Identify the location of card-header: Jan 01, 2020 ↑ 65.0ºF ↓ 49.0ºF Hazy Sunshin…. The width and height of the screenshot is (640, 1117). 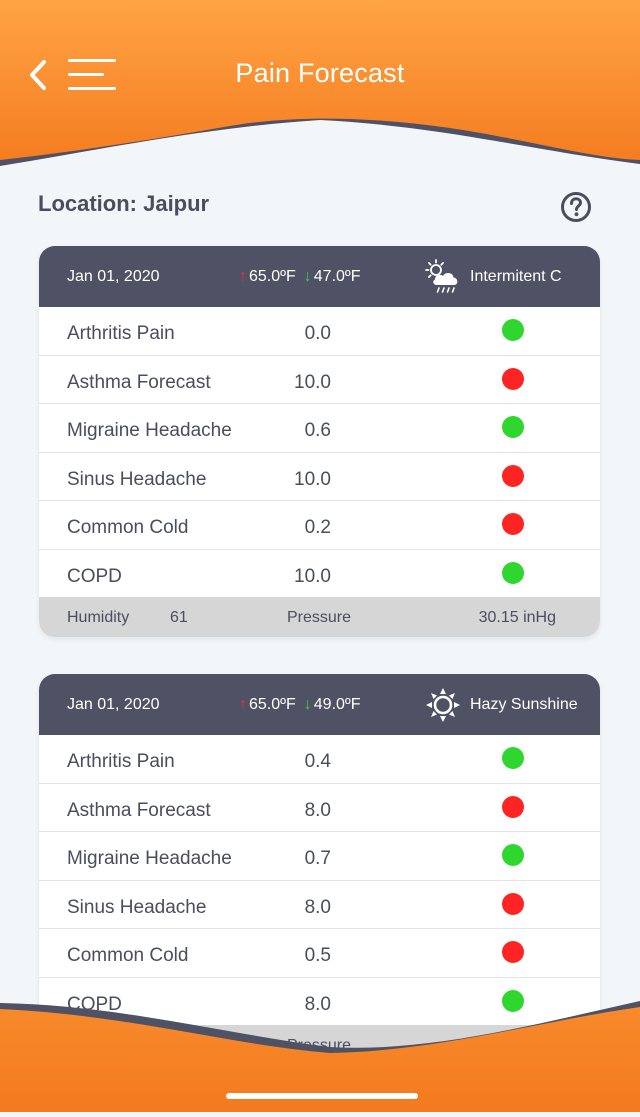
(319, 704).